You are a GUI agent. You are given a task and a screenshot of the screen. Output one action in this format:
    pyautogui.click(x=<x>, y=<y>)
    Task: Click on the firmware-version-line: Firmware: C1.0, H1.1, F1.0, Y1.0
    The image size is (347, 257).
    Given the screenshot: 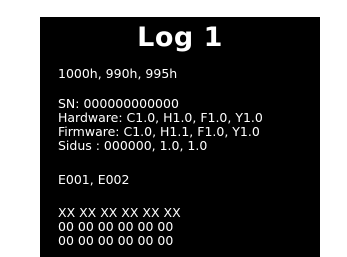 What is the action you would take?
    pyautogui.click(x=159, y=131)
    